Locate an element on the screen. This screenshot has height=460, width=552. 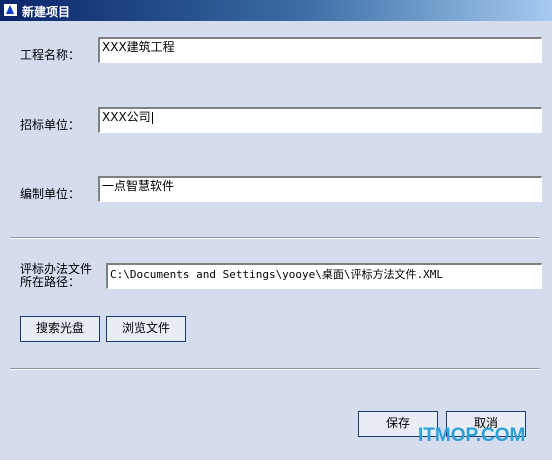
search-disc-button: 搜索光盘 is located at coordinates (60, 329).